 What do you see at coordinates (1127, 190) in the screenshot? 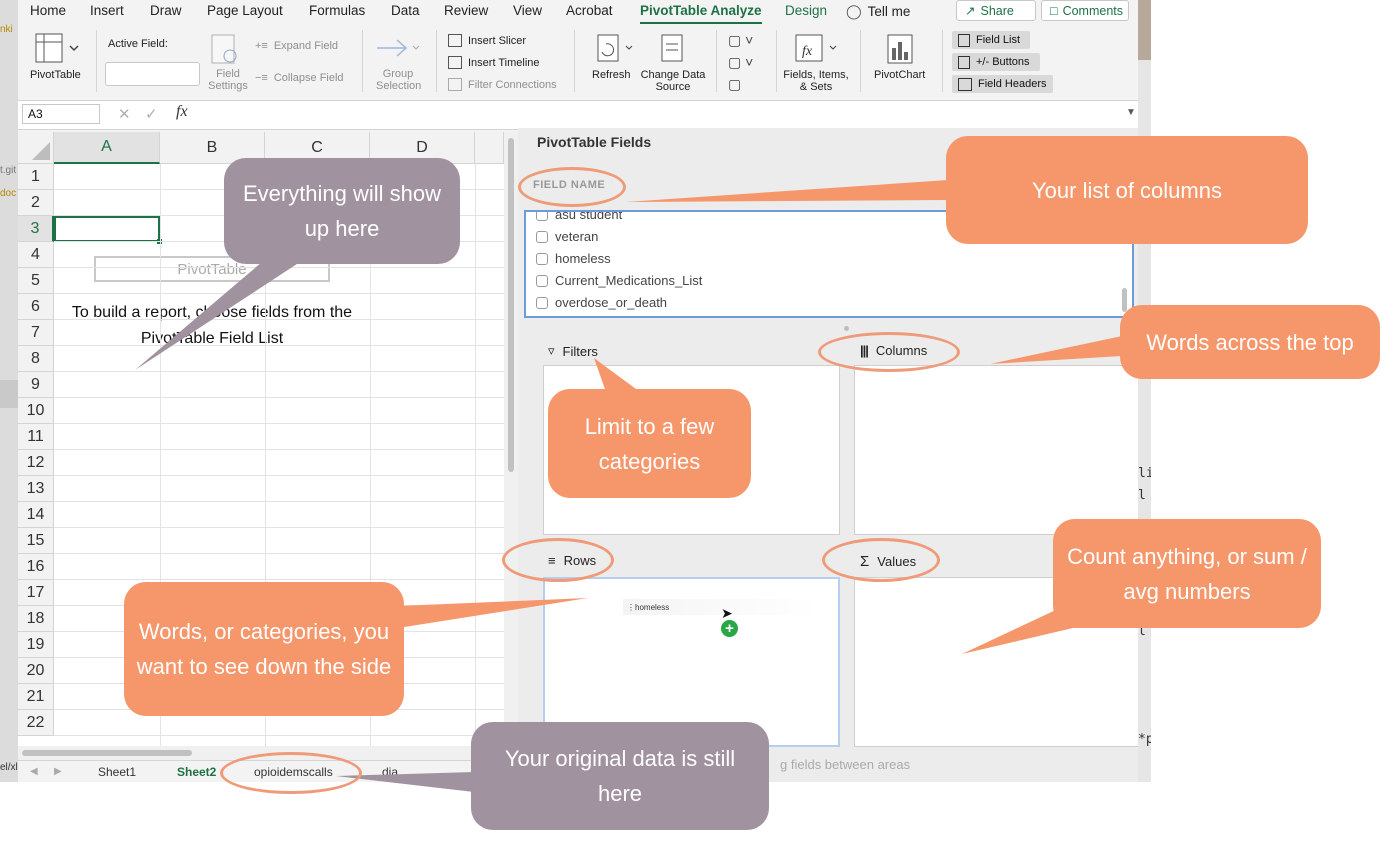
I see `callout-list-of-columns: Your list of columns` at bounding box center [1127, 190].